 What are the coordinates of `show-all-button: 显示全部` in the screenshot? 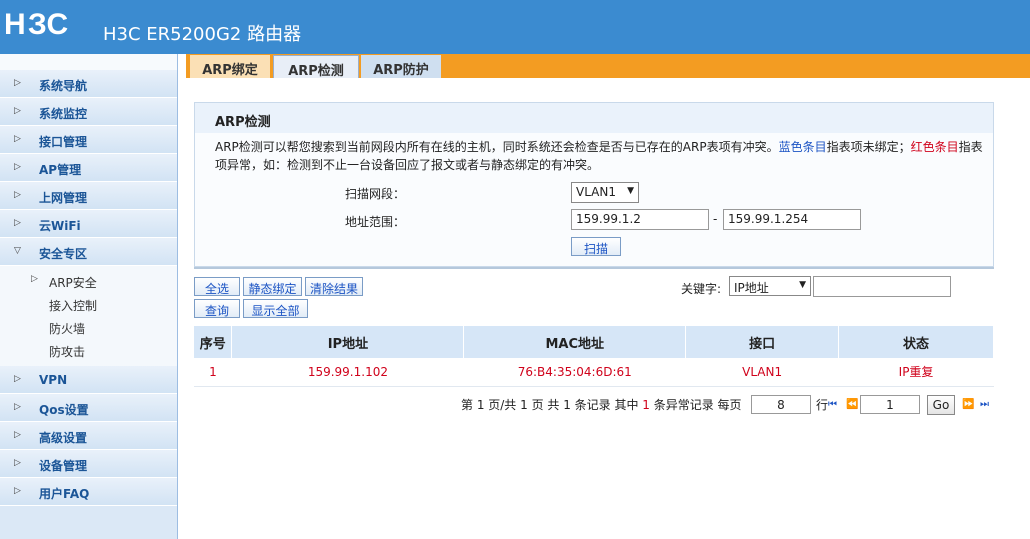 It's located at (275, 308).